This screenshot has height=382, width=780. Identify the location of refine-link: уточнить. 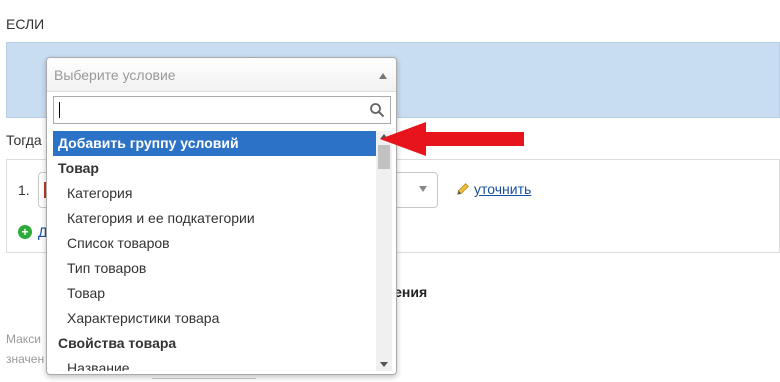
(502, 189).